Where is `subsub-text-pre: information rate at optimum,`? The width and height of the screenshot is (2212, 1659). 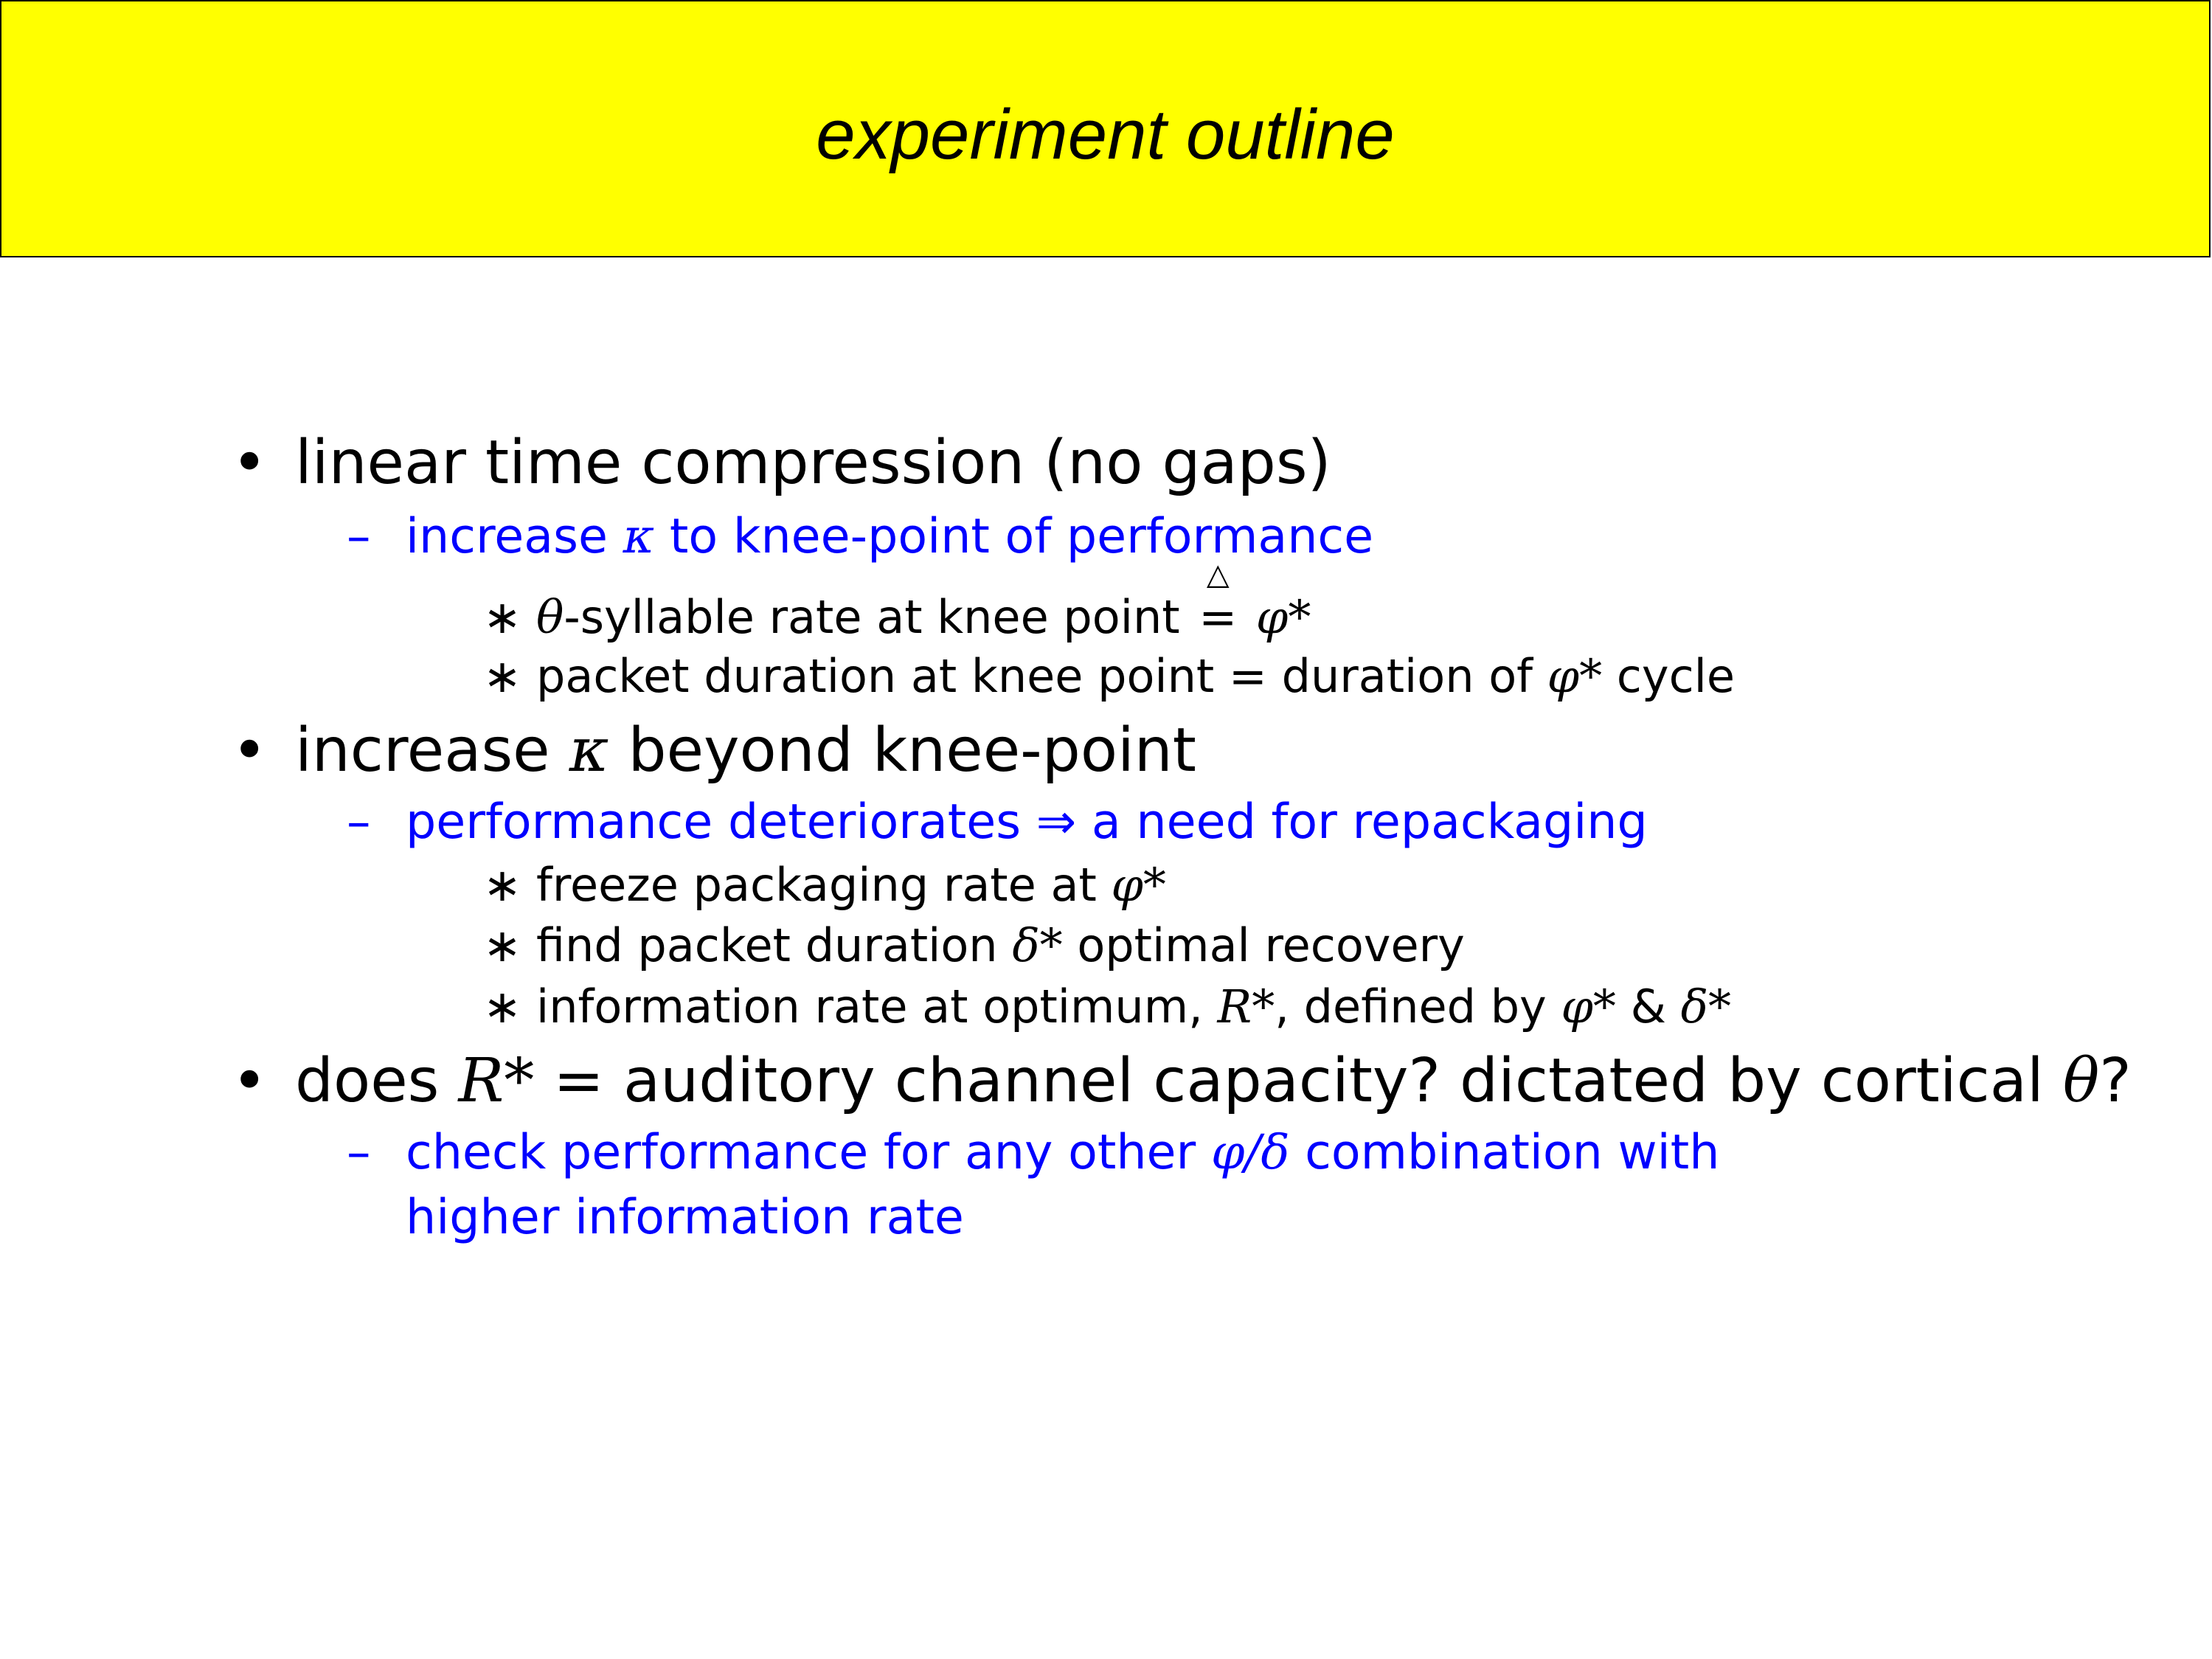
subsub-text-pre: information rate at optimum, is located at coordinates (877, 1007).